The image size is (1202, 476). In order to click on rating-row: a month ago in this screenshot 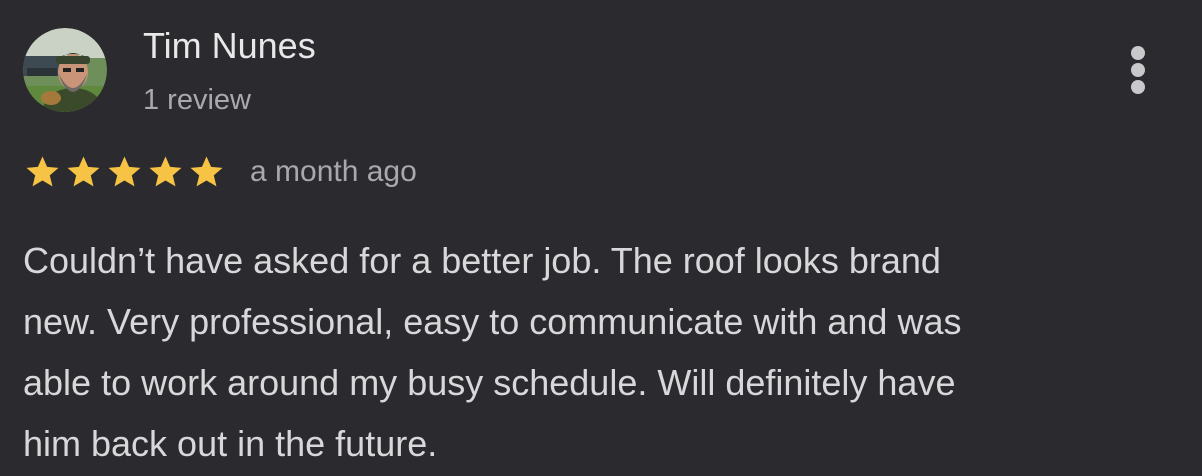, I will do `click(219, 172)`.